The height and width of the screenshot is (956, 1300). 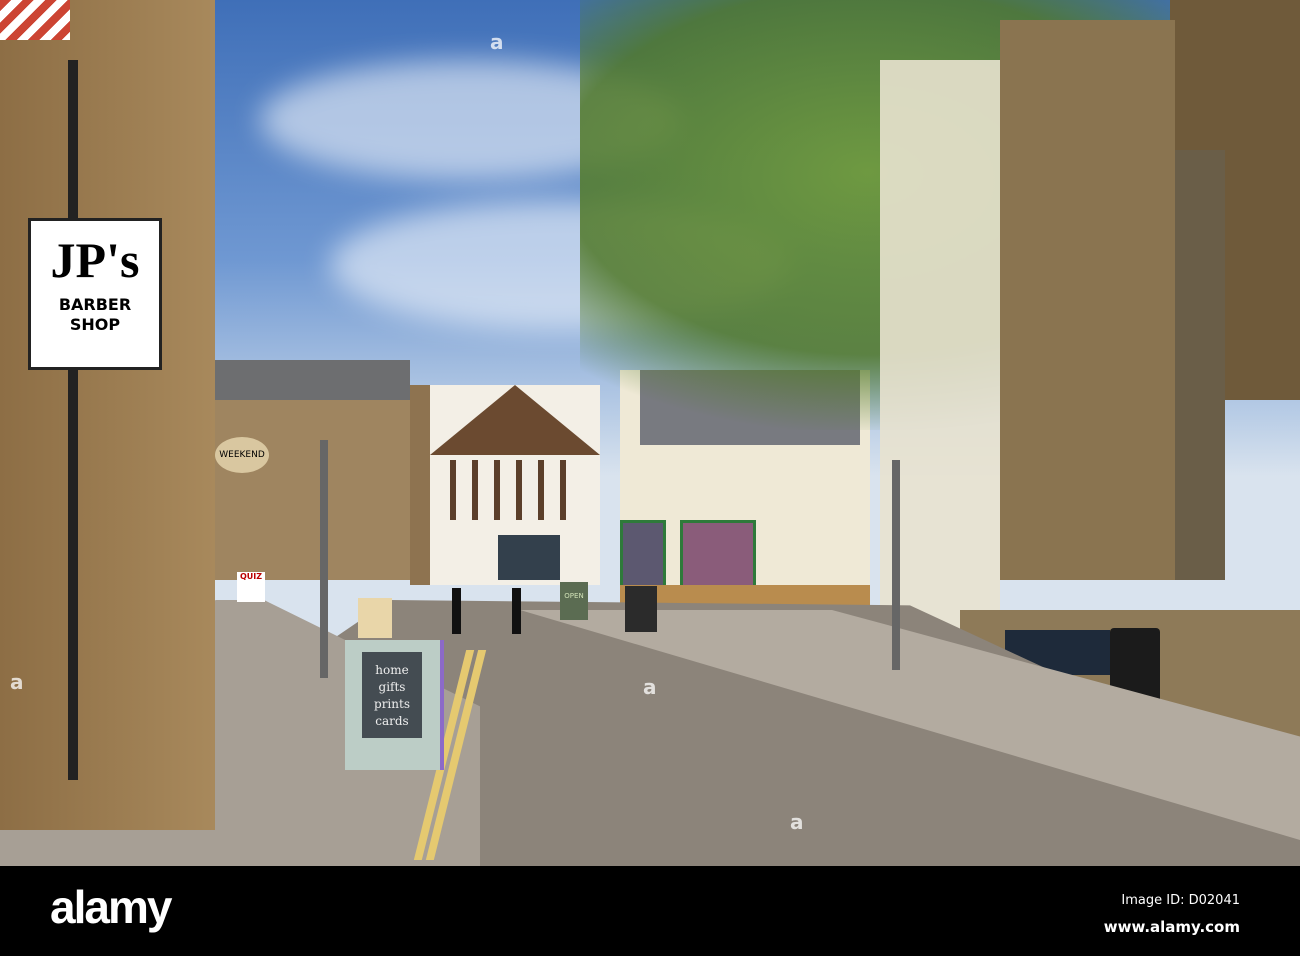 I want to click on a-board, so click(x=375, y=618).